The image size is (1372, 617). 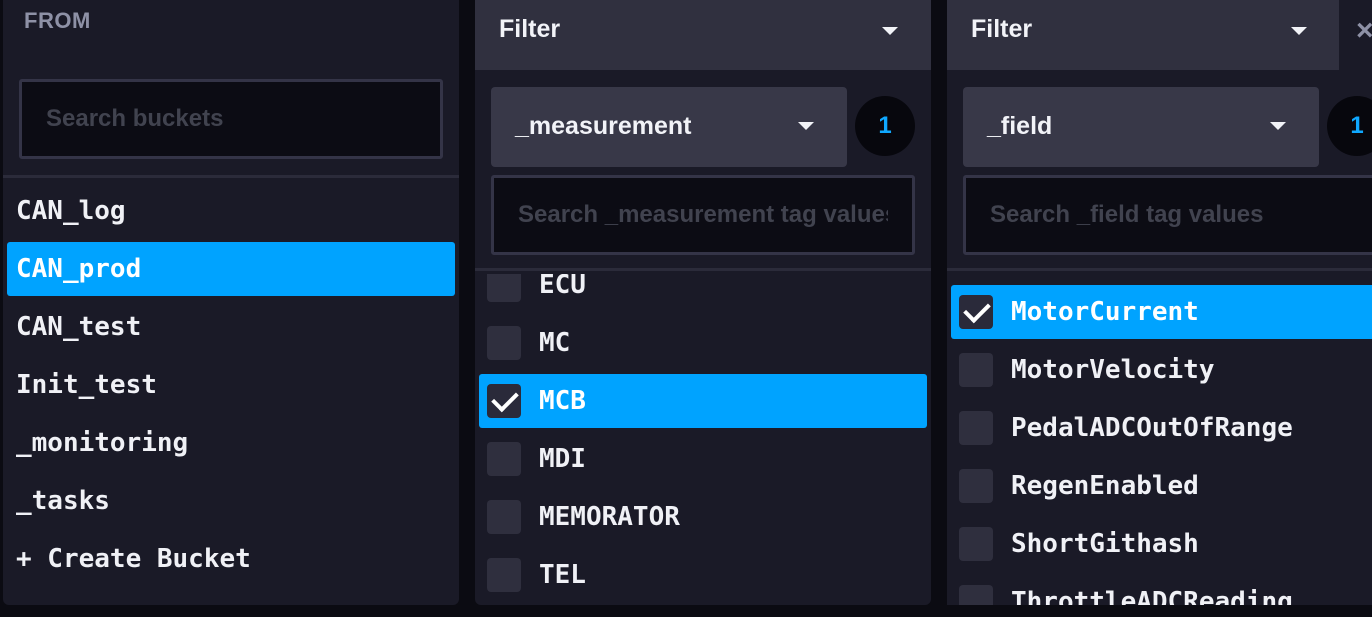 What do you see at coordinates (1167, 215) in the screenshot?
I see `field-search-input` at bounding box center [1167, 215].